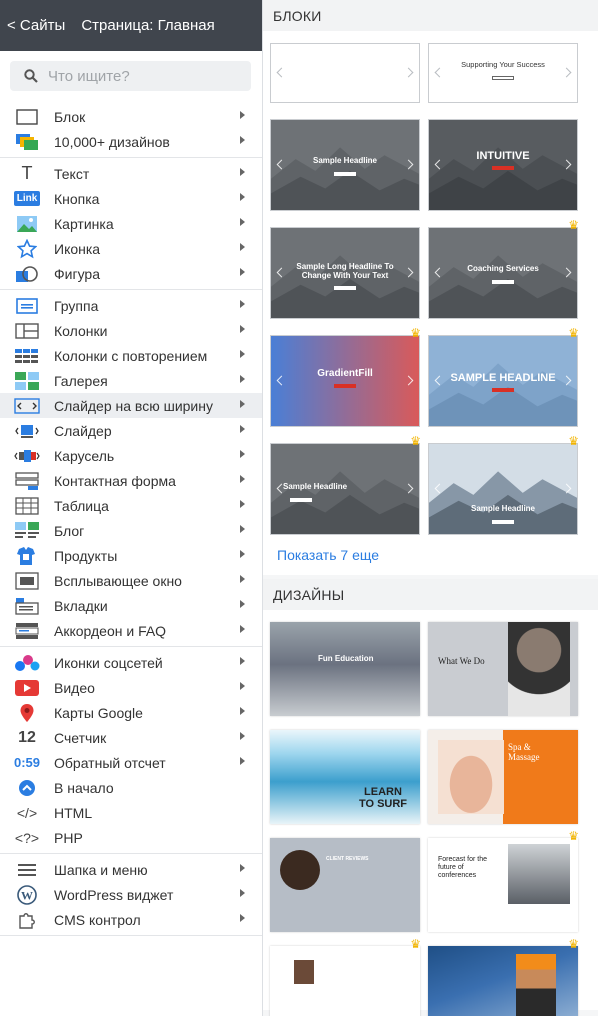  Describe the element at coordinates (68, 837) in the screenshot. I see `menu-item-label: PHP` at that location.